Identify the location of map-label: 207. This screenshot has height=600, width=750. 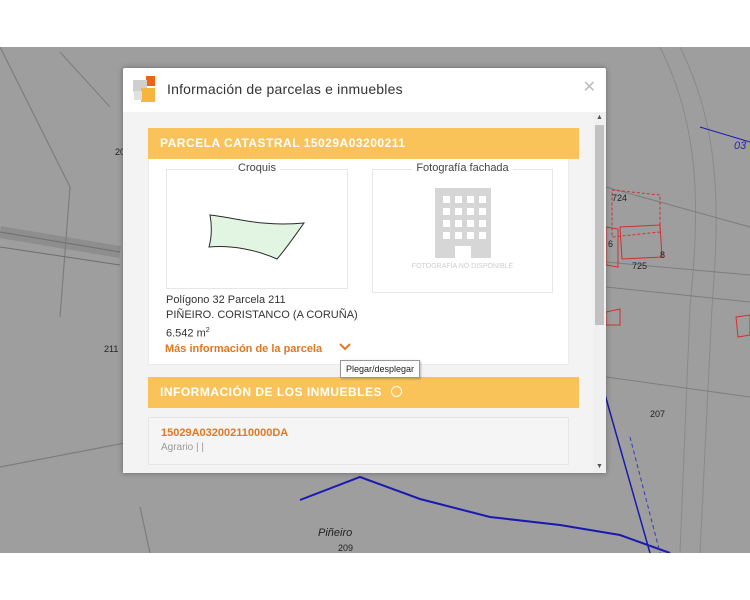
(658, 414).